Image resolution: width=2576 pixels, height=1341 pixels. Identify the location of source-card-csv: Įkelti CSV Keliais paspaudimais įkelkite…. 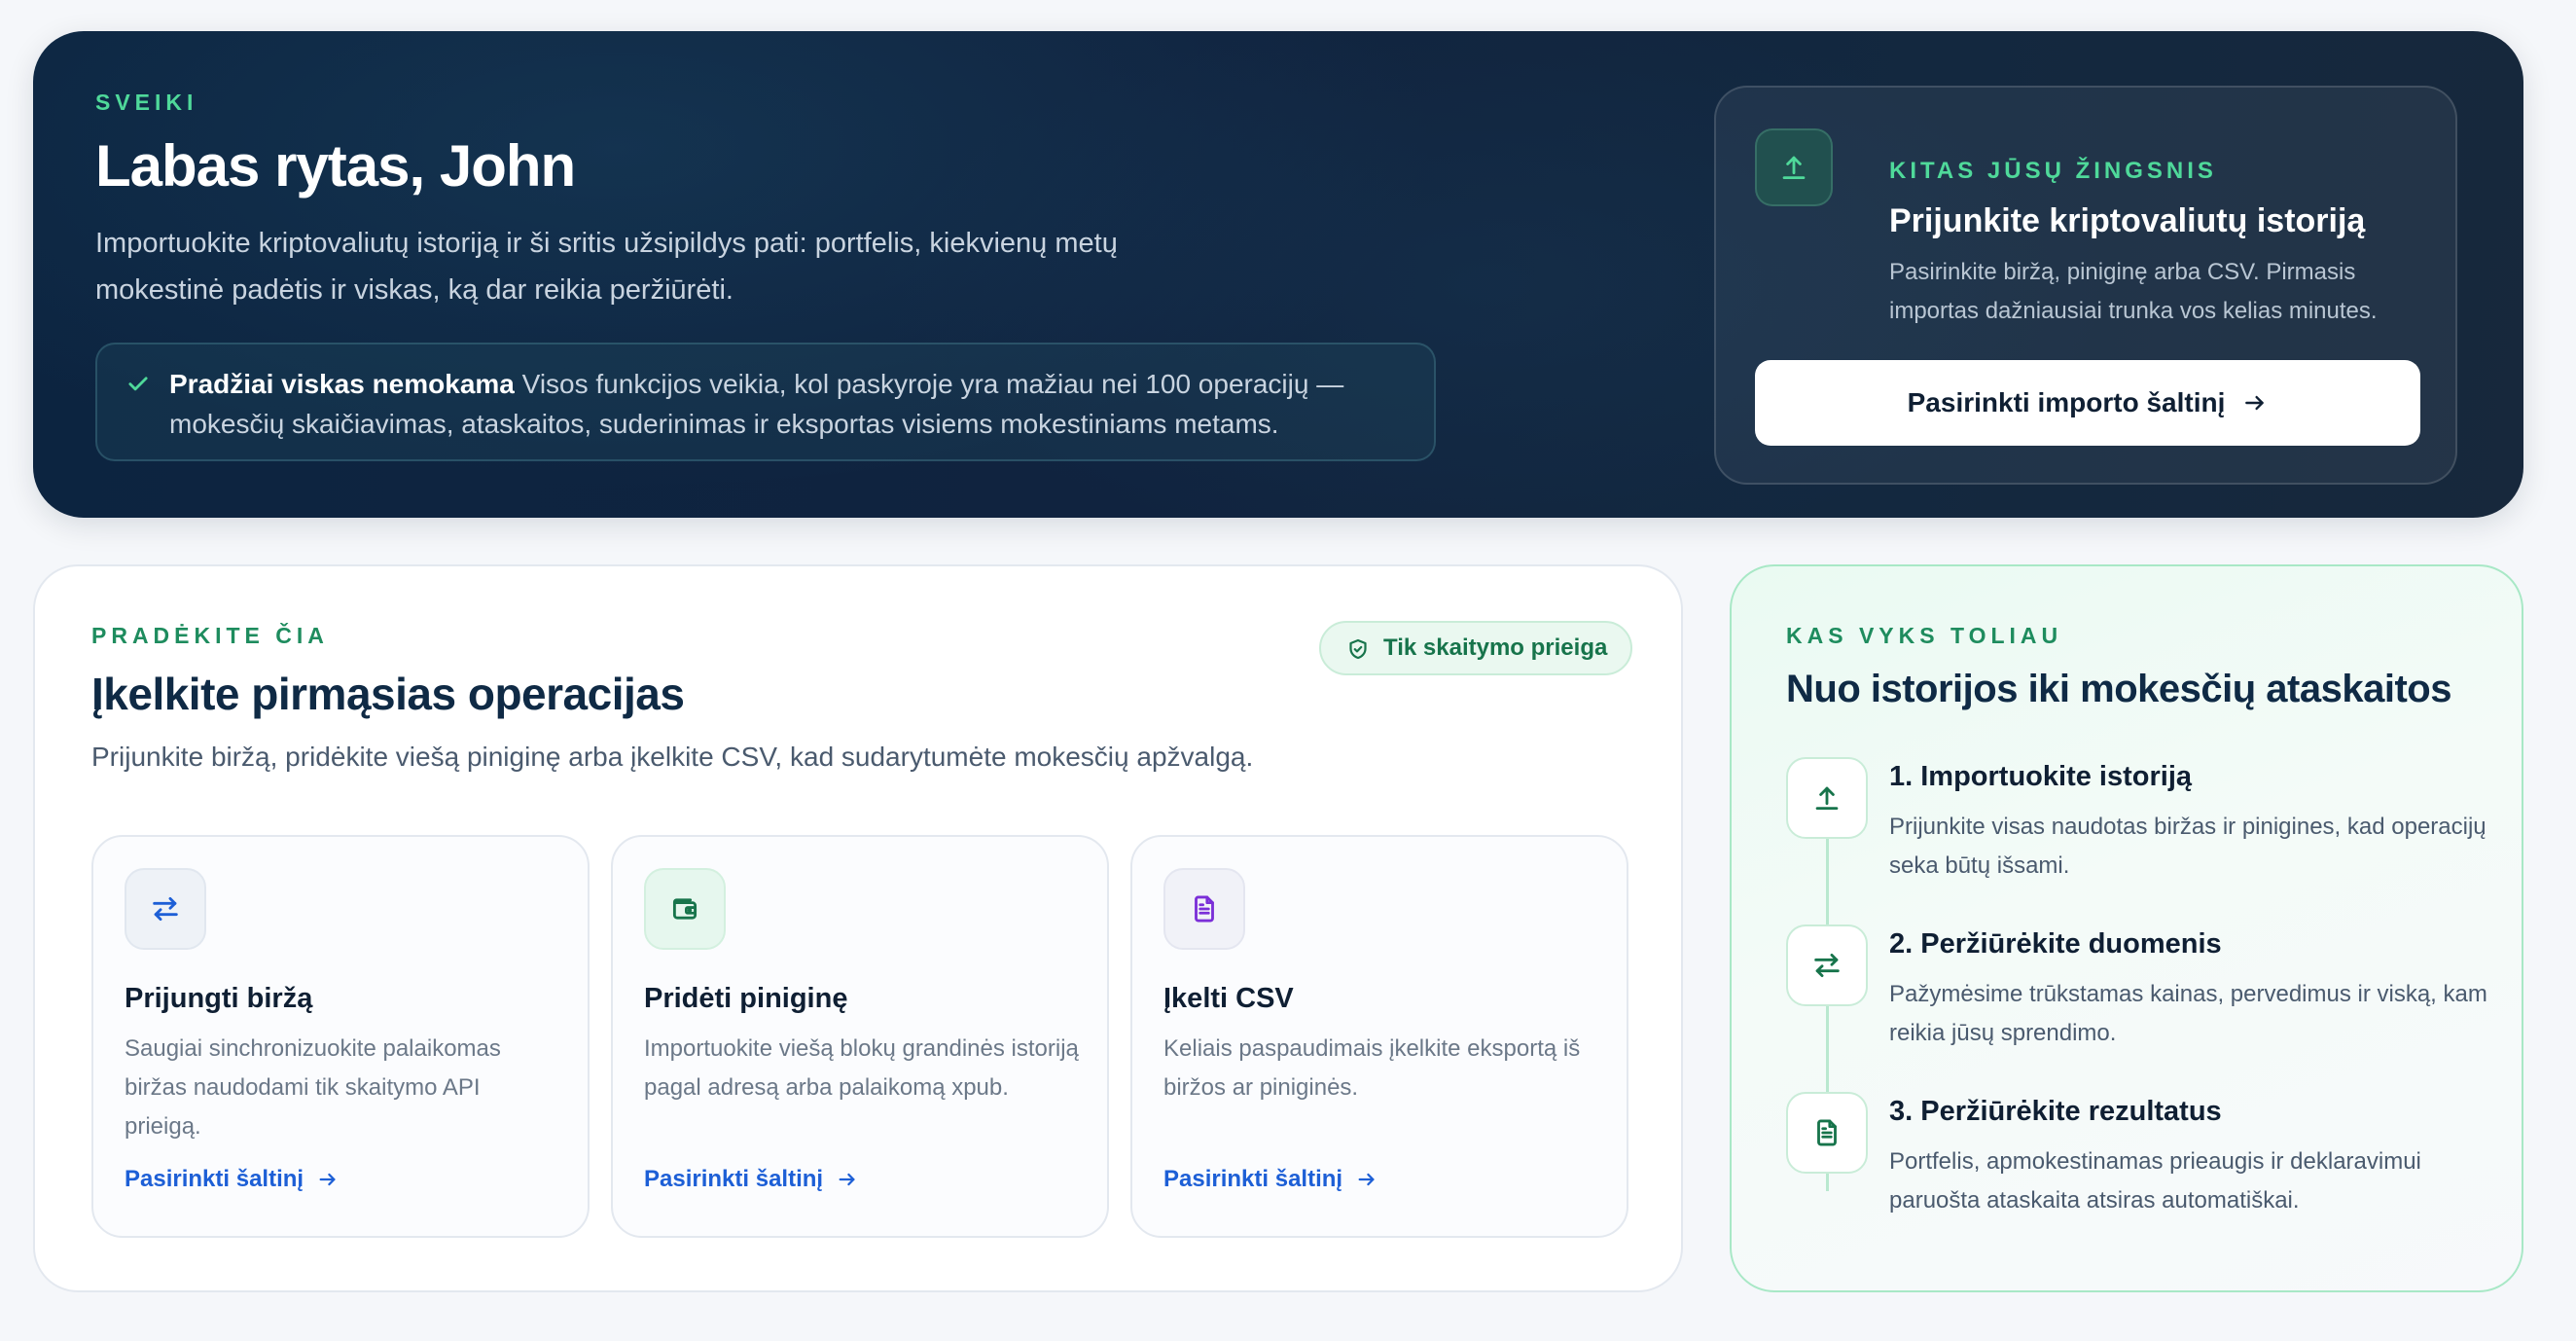
(1379, 1036).